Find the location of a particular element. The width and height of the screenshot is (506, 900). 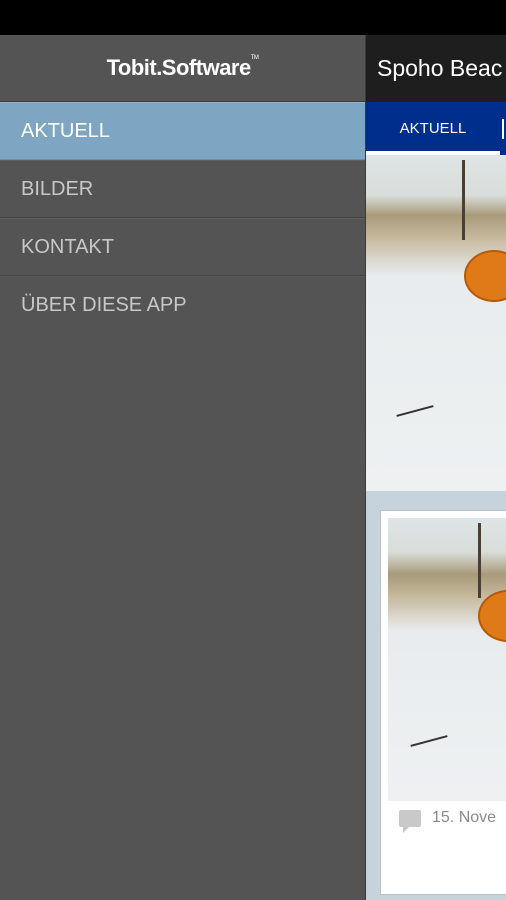

action-bar: Spoho Beac is located at coordinates (436, 68).